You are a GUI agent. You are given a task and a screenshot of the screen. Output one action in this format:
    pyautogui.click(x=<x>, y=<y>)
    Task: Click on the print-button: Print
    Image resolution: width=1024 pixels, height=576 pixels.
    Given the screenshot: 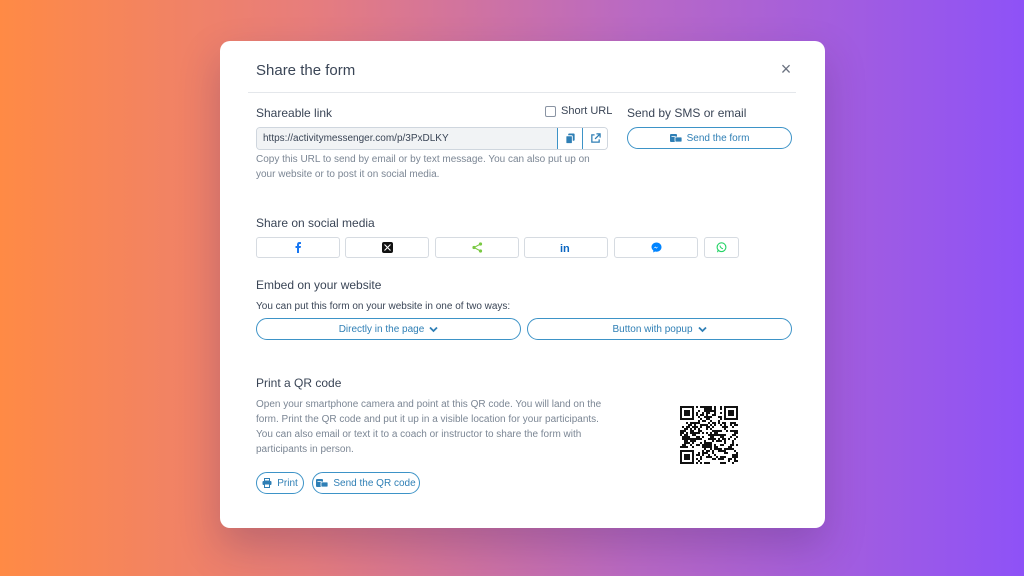 What is the action you would take?
    pyautogui.click(x=280, y=483)
    